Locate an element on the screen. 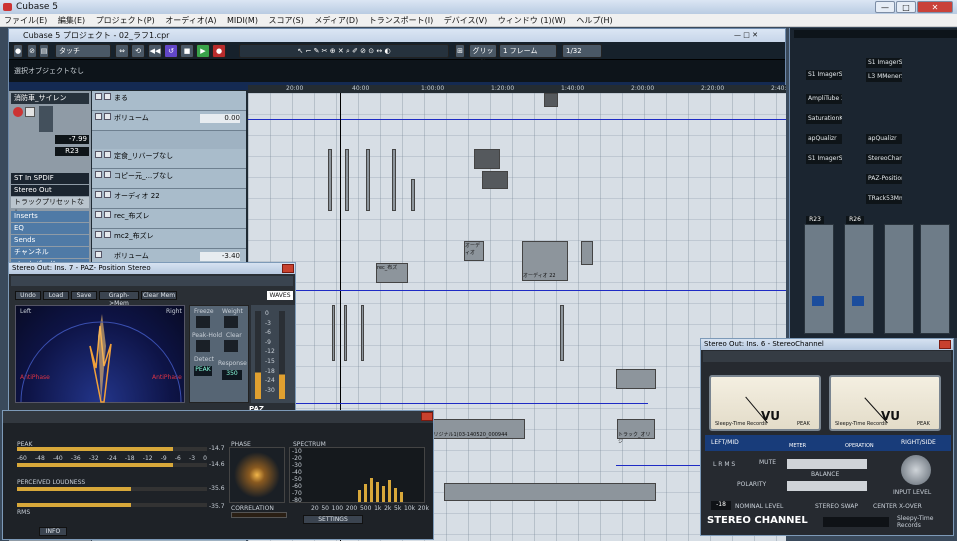 This screenshot has height=541, width=957. close-button: ✕ is located at coordinates (935, 7).